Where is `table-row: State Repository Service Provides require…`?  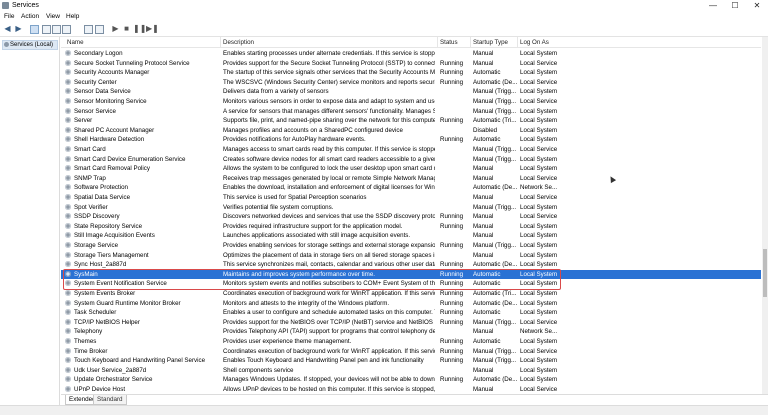 table-row: State Repository Service Provides require… is located at coordinates (411, 227).